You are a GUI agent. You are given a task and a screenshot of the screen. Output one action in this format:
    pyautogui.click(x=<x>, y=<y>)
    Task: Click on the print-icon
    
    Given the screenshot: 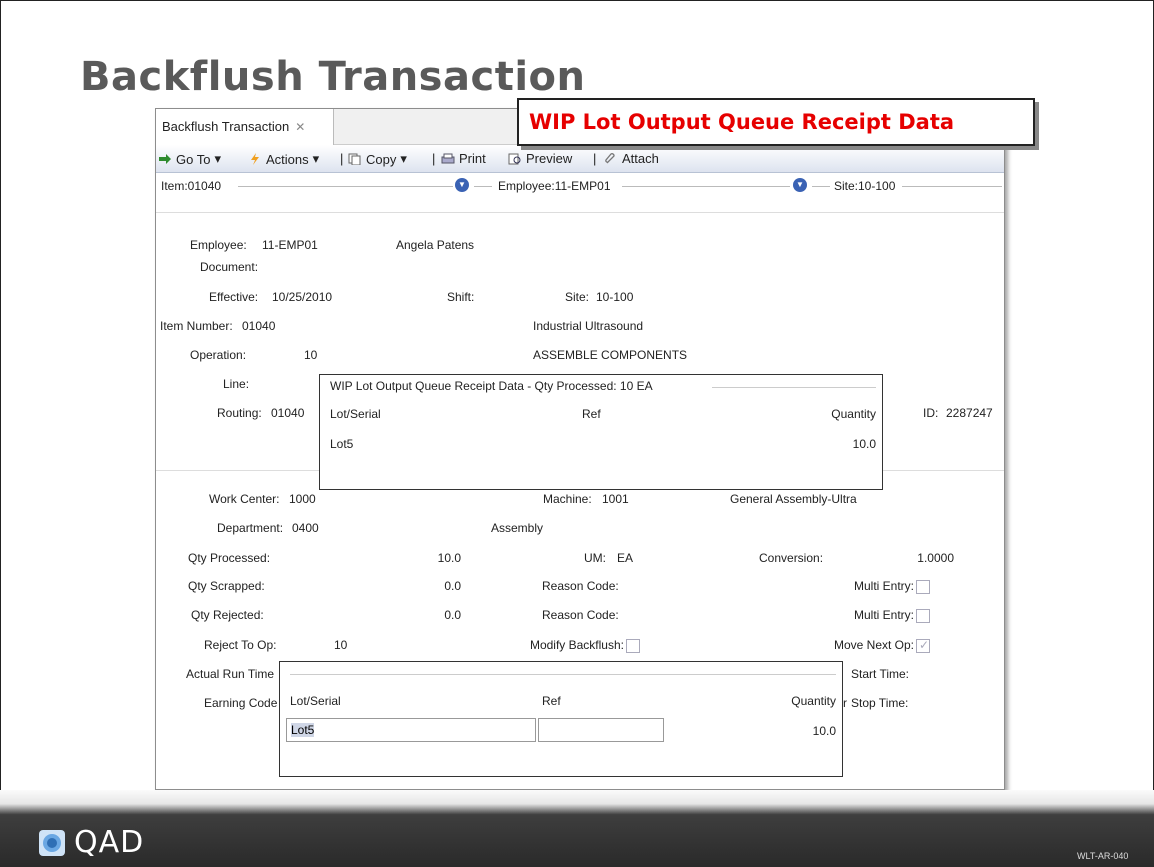 What is the action you would take?
    pyautogui.click(x=448, y=158)
    